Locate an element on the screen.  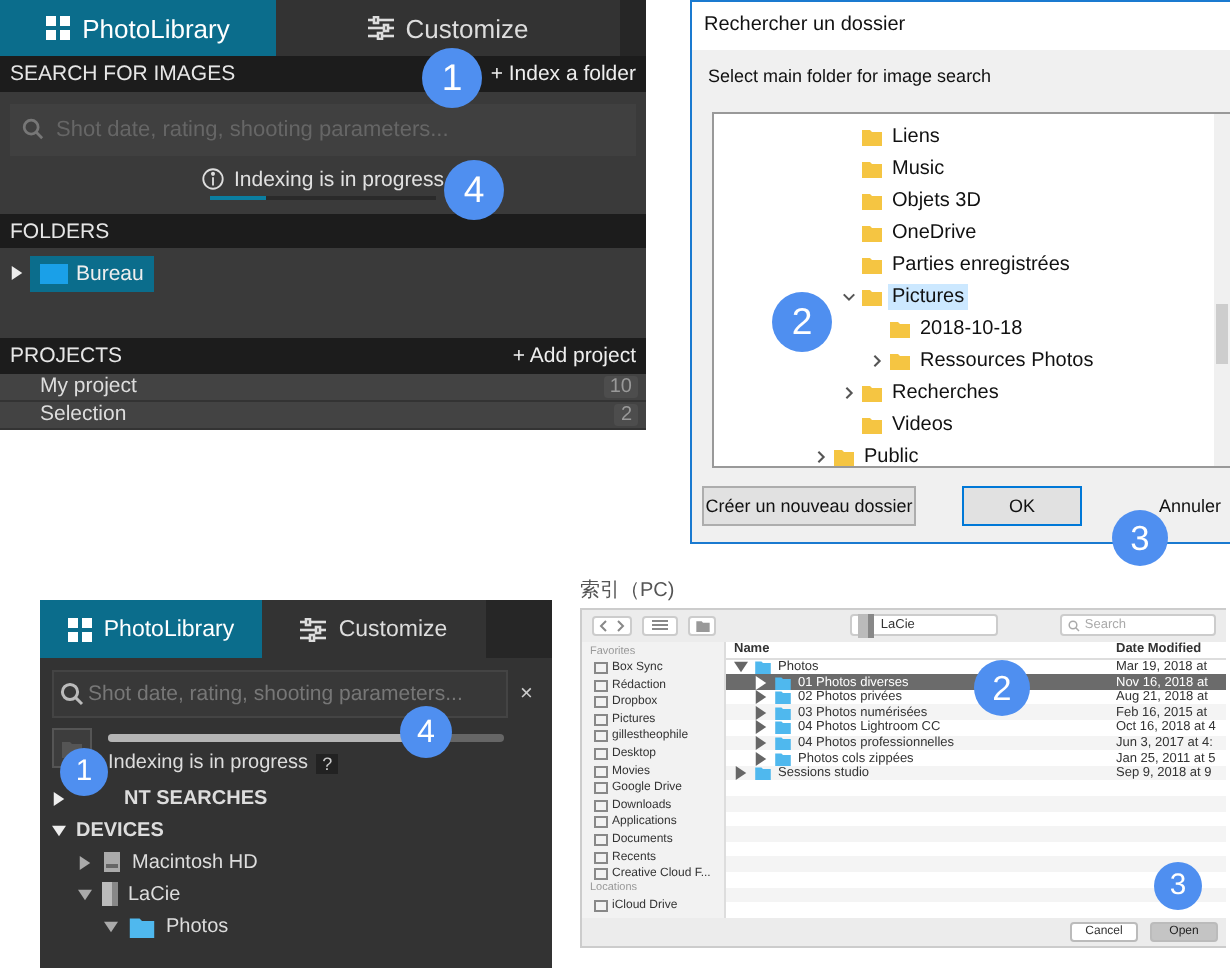
folder-tree-item: Pictures is located at coordinates (928, 296).